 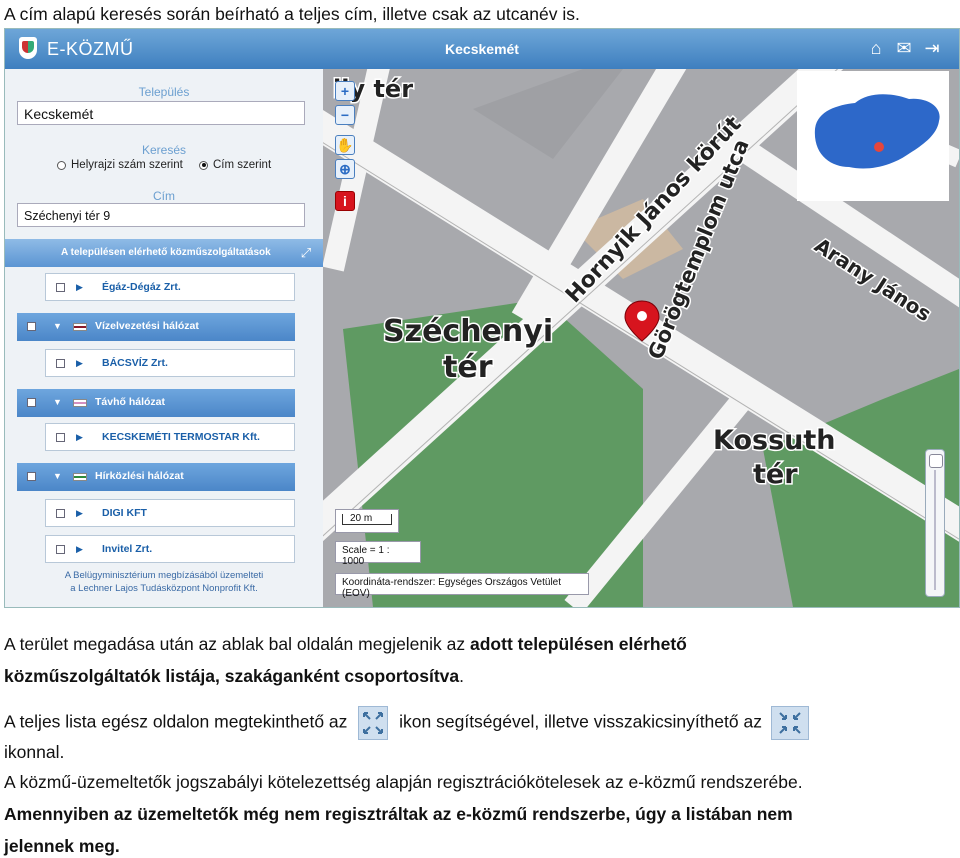 I want to click on utility-provider-row: ▶ Égáz-Dégáz Zrt., so click(x=170, y=287).